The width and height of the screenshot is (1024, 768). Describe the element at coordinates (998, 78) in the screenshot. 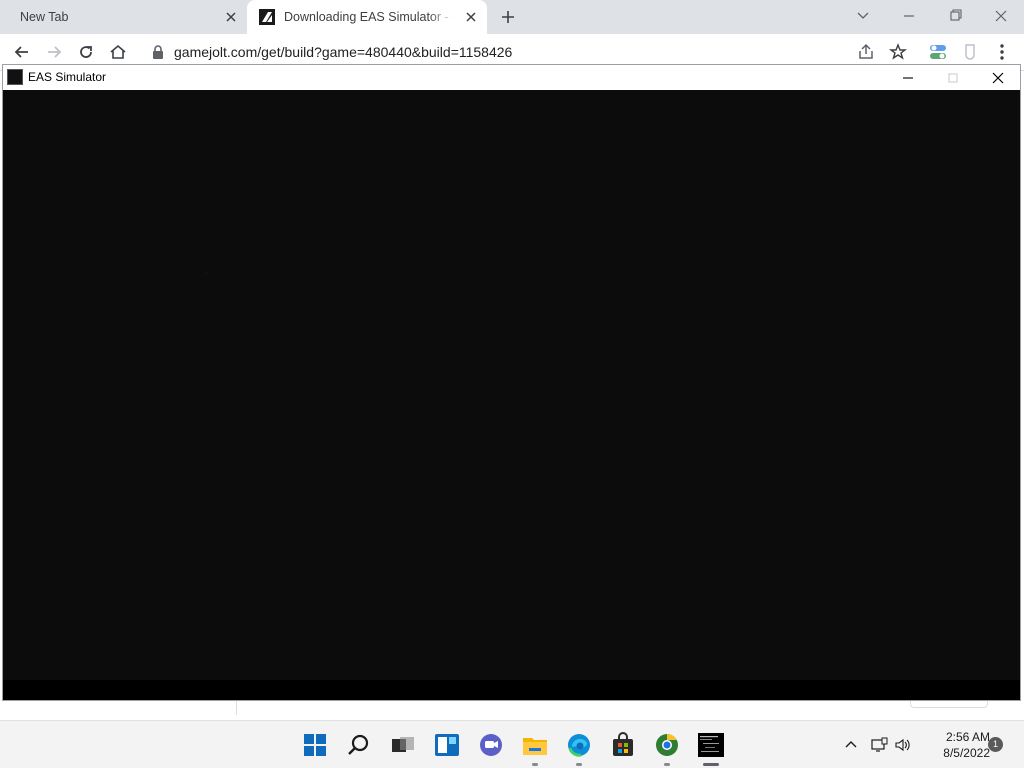

I see `close-icon` at that location.